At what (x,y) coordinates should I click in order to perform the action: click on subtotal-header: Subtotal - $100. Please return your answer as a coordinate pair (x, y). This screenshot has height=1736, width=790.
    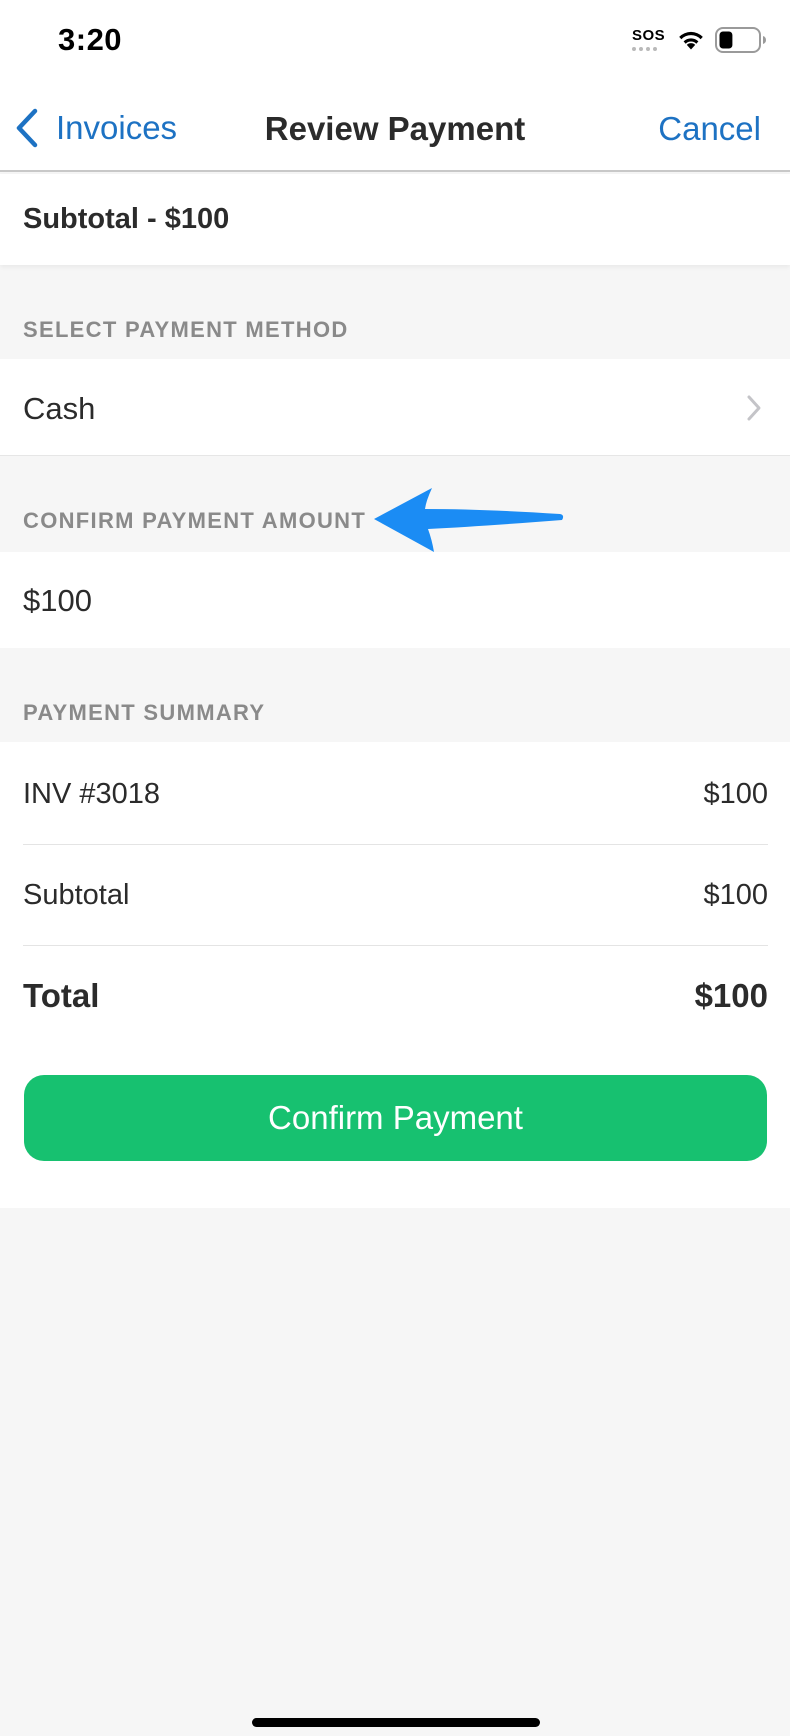
    Looking at the image, I should click on (395, 219).